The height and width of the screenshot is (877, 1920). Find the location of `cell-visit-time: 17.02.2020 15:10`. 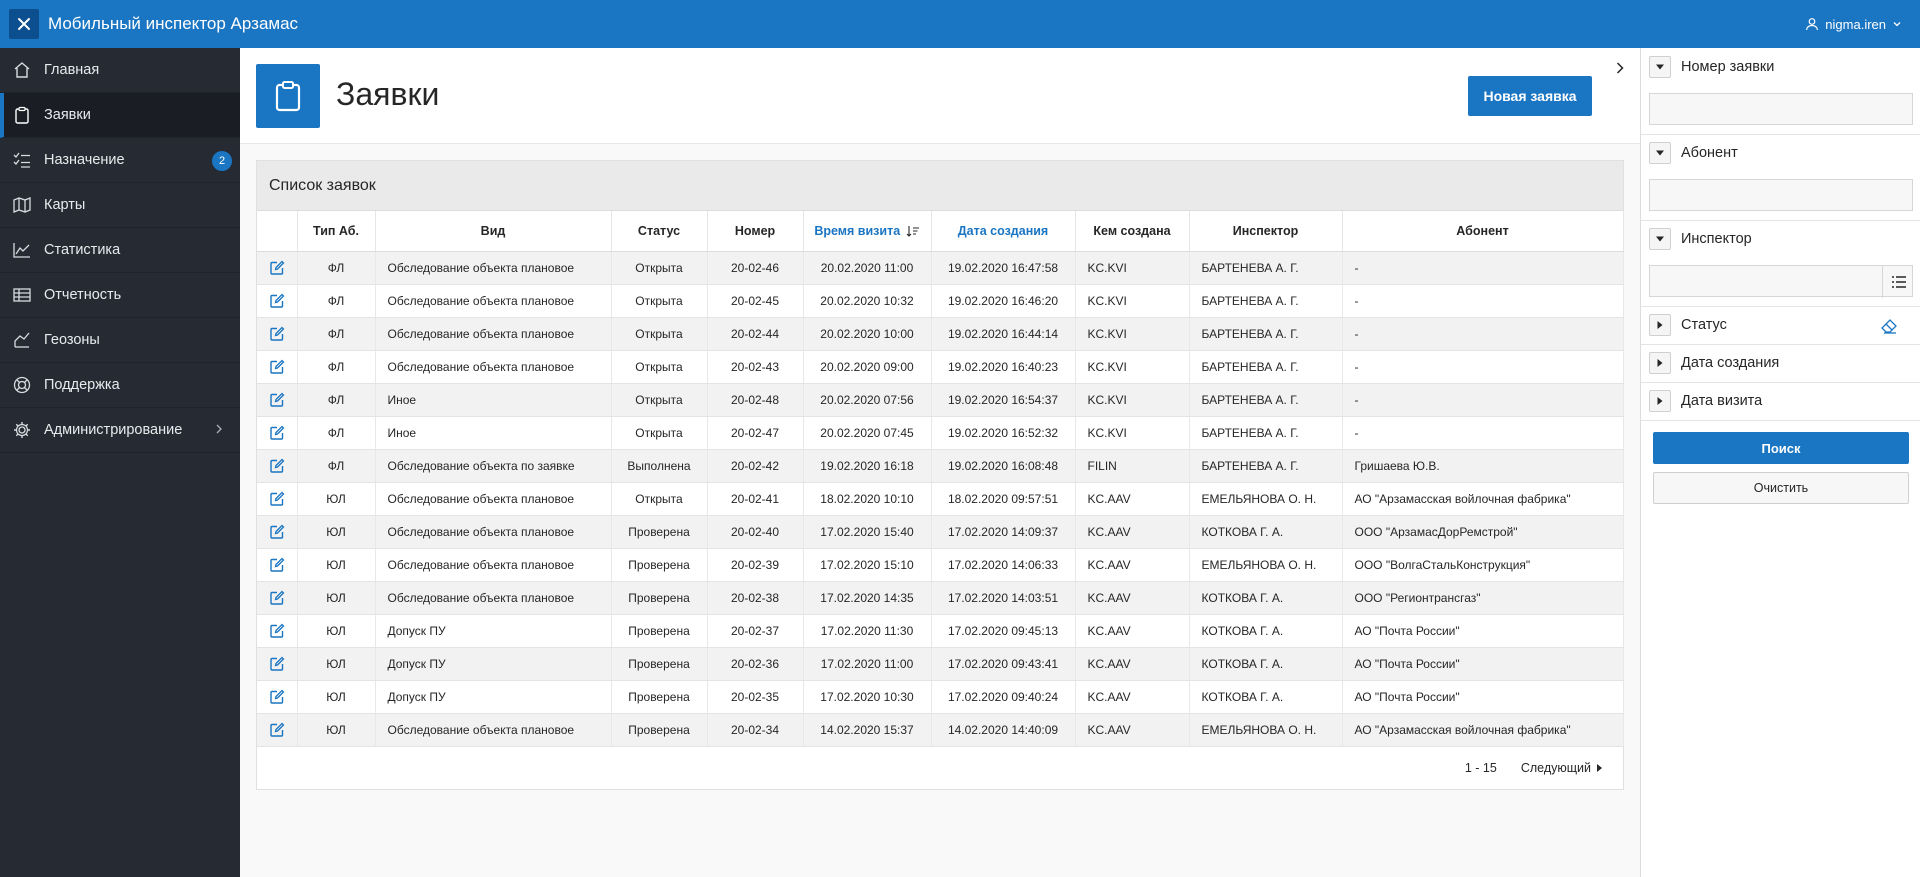

cell-visit-time: 17.02.2020 15:10 is located at coordinates (867, 565).